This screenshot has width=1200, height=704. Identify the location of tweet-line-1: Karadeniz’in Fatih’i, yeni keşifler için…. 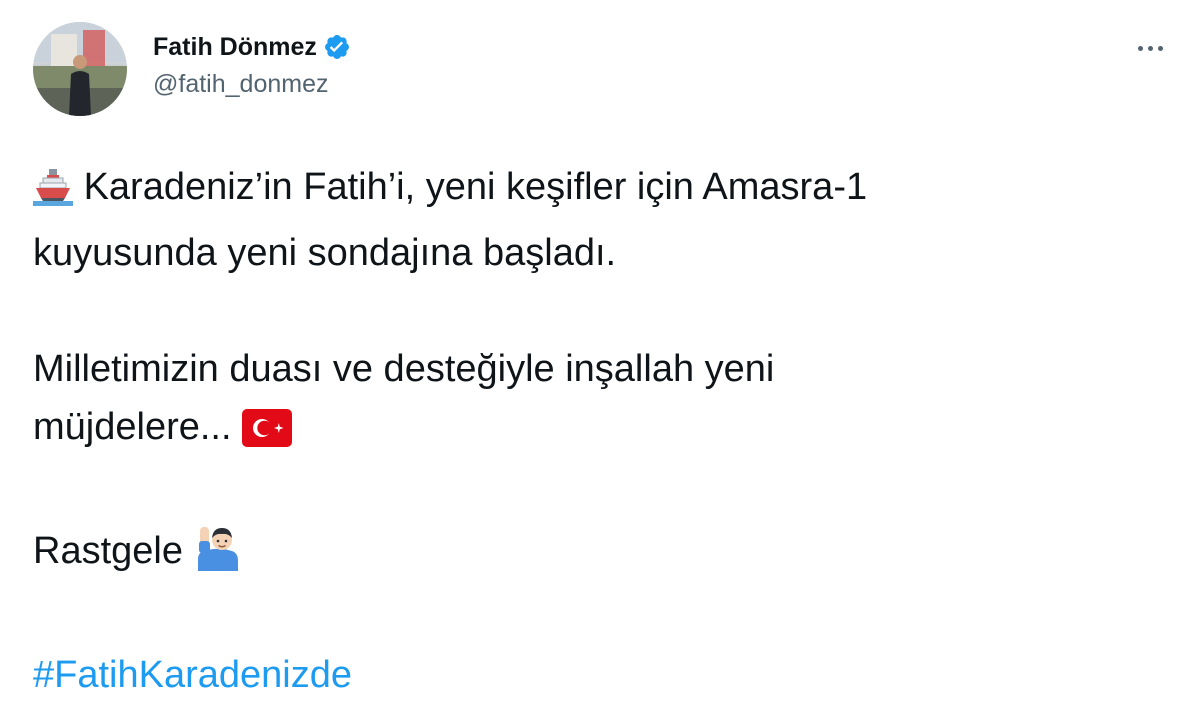
(475, 187).